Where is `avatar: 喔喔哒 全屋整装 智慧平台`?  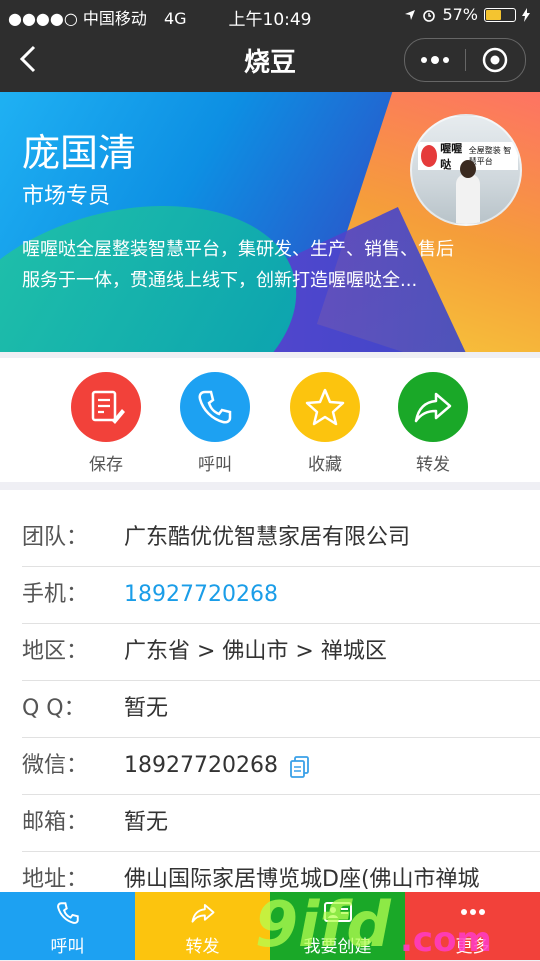 avatar: 喔喔哒 全屋整装 智慧平台 is located at coordinates (466, 170).